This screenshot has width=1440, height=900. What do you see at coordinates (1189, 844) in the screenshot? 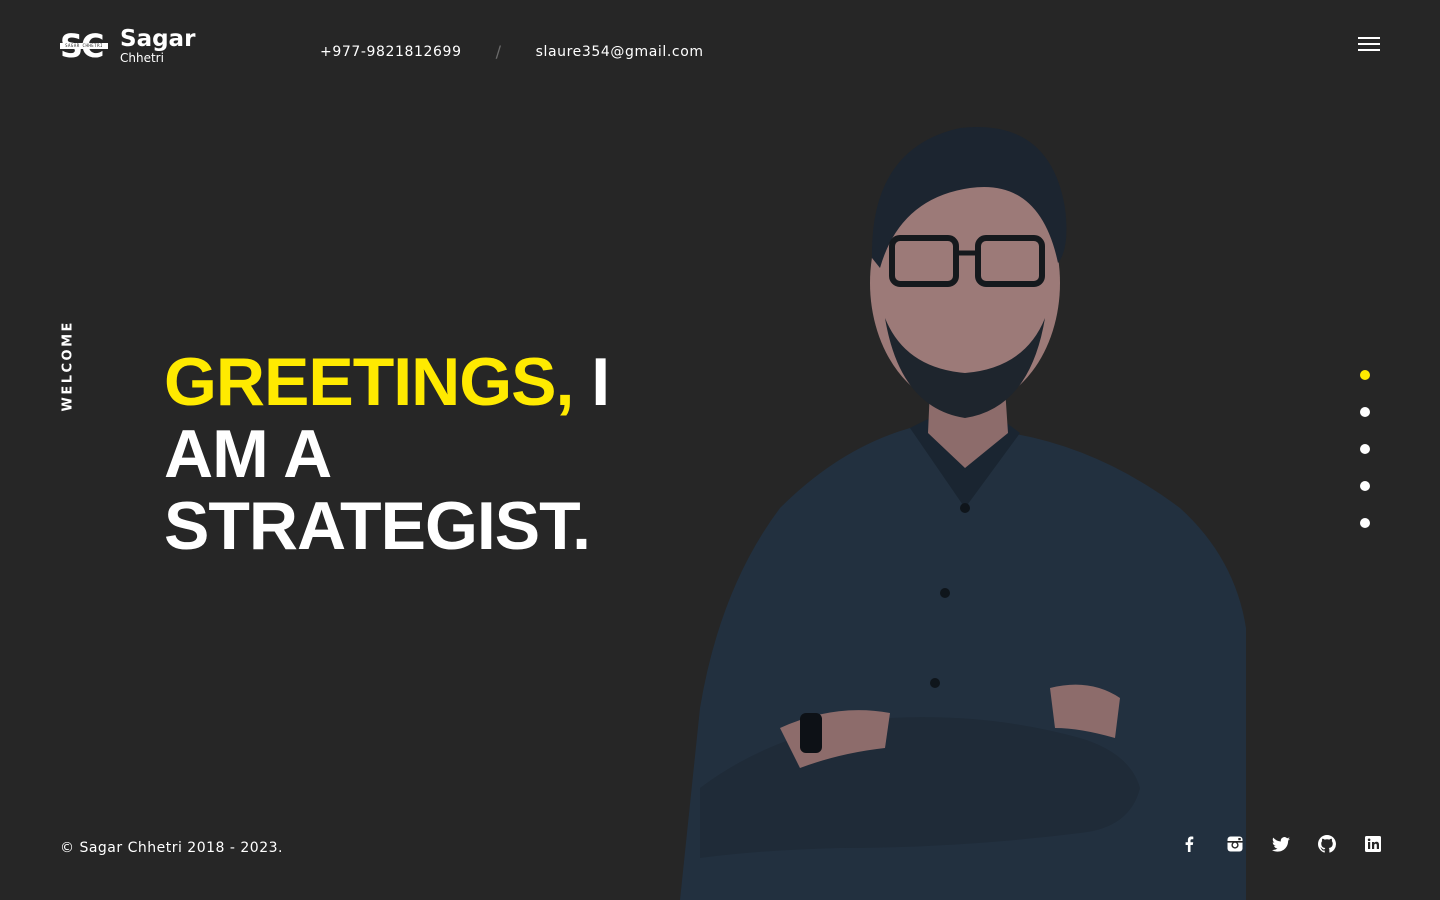
I see `facebook-icon` at bounding box center [1189, 844].